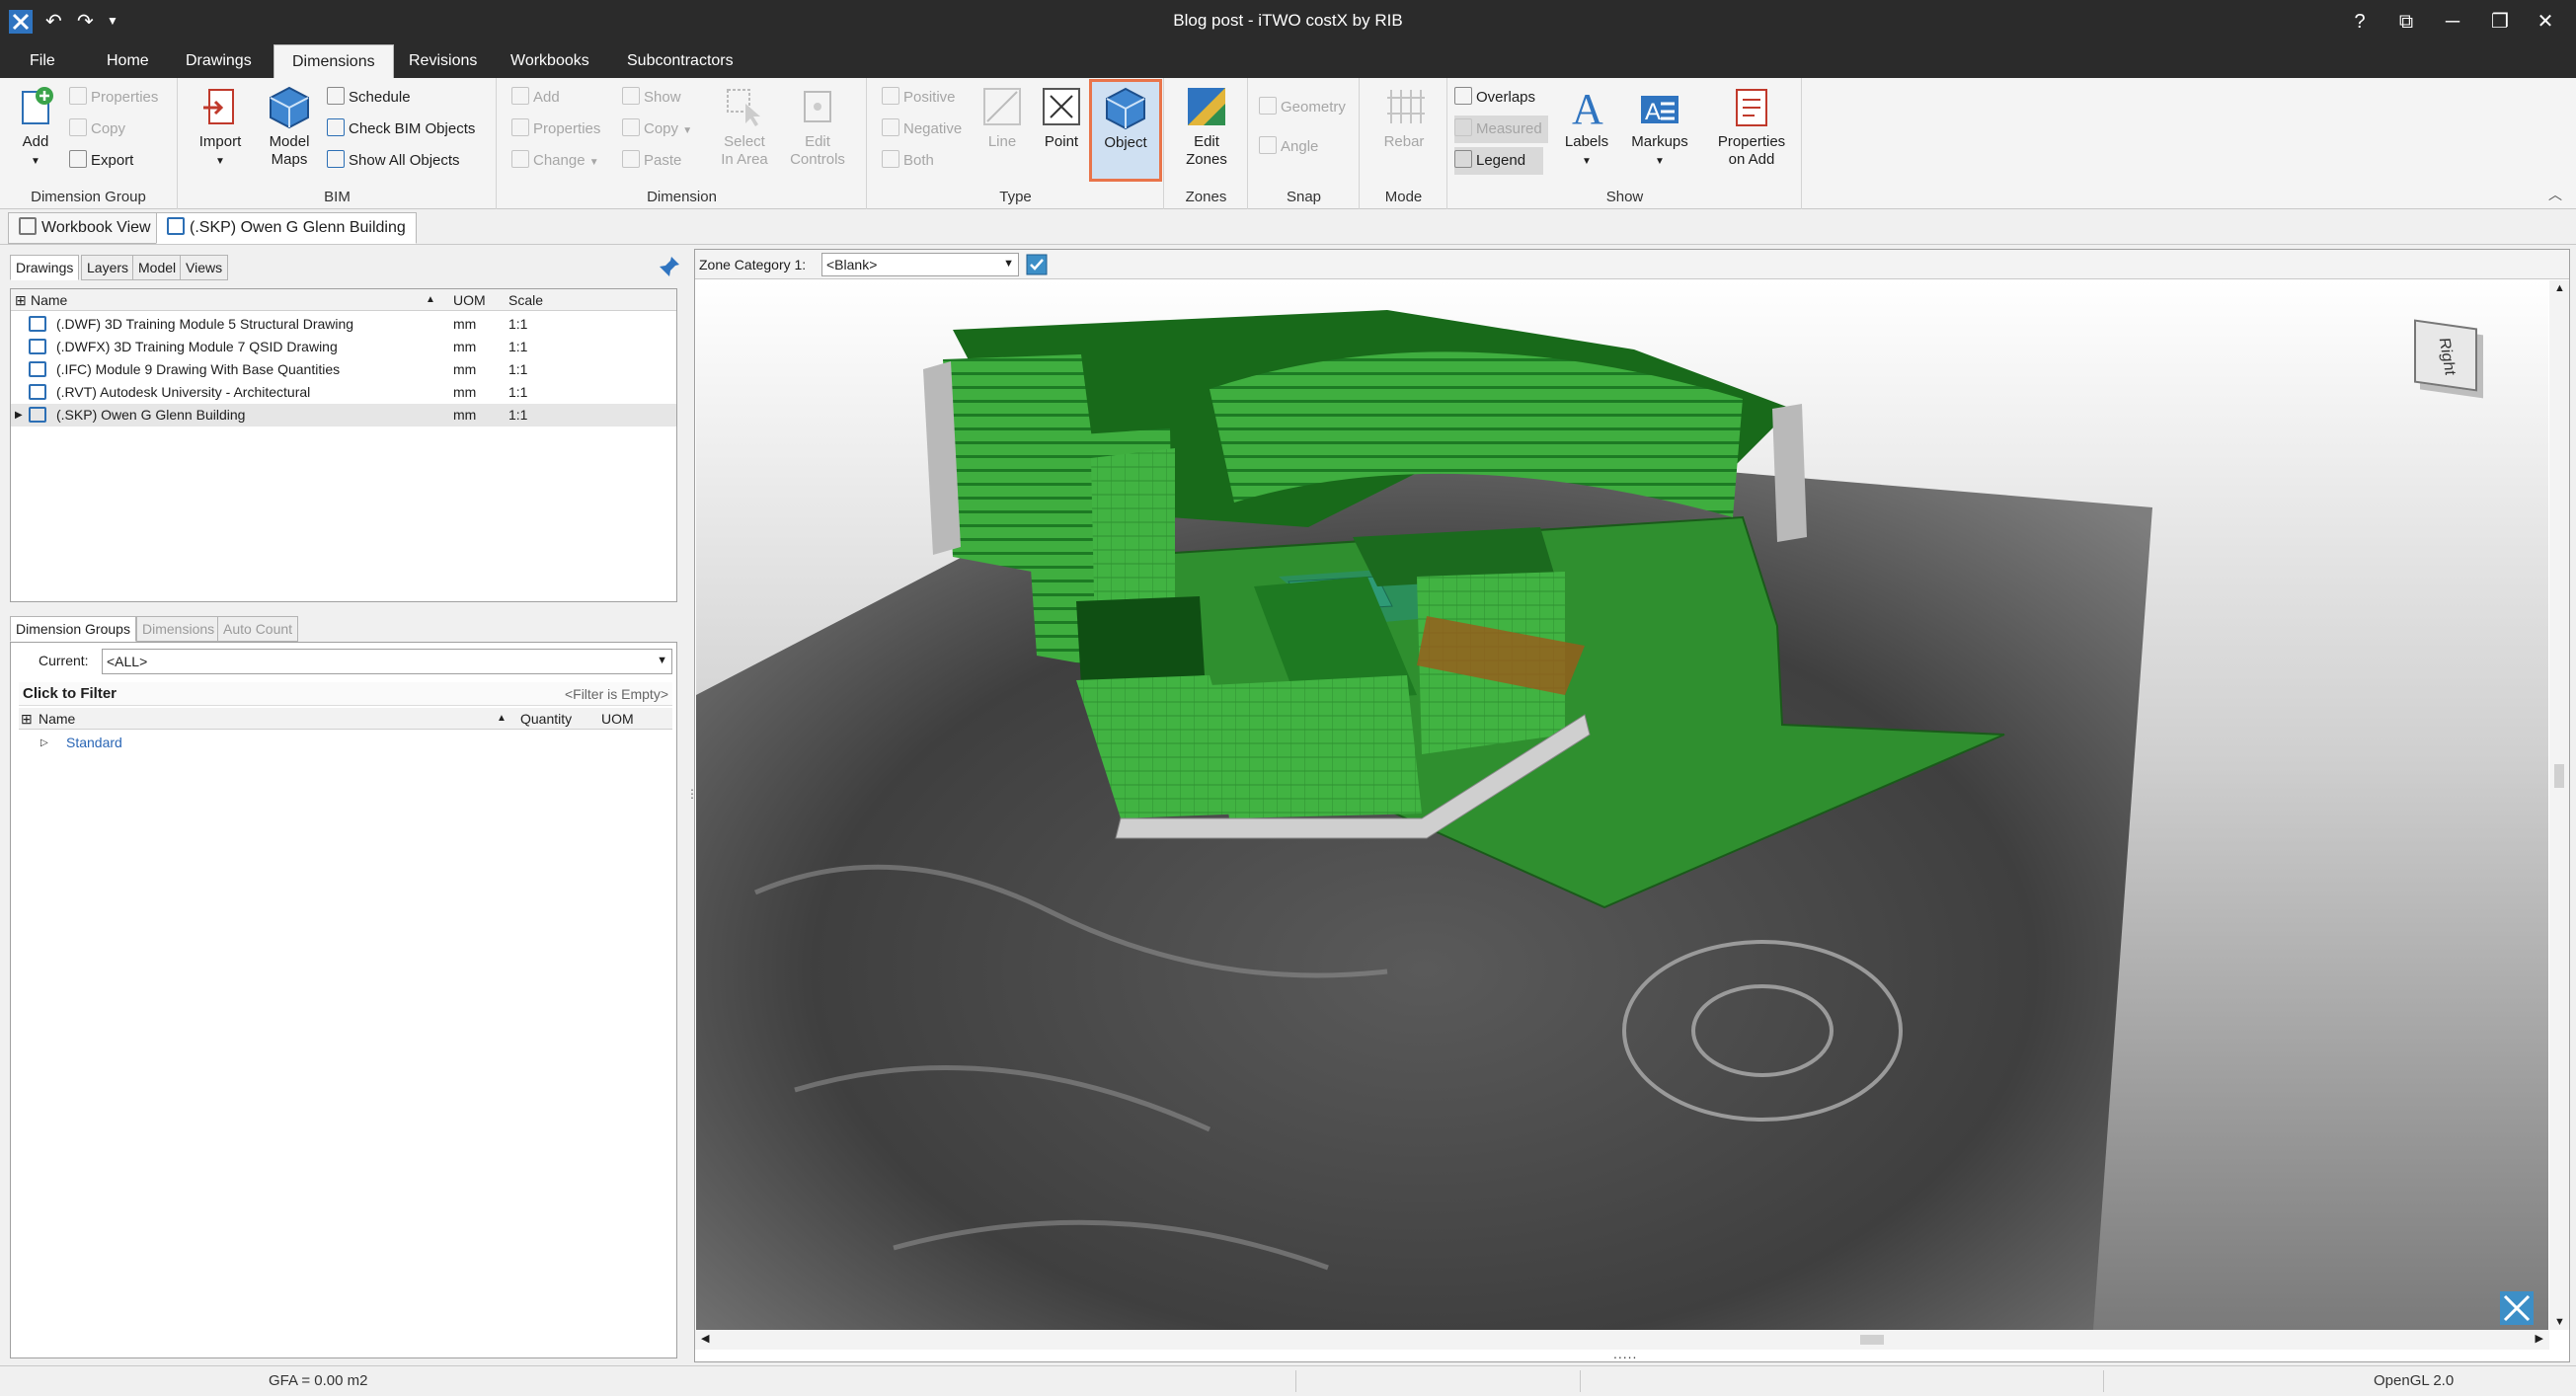 This screenshot has width=2576, height=1396. What do you see at coordinates (817, 126) in the screenshot?
I see `edit-controls-button: Edit Controls` at bounding box center [817, 126].